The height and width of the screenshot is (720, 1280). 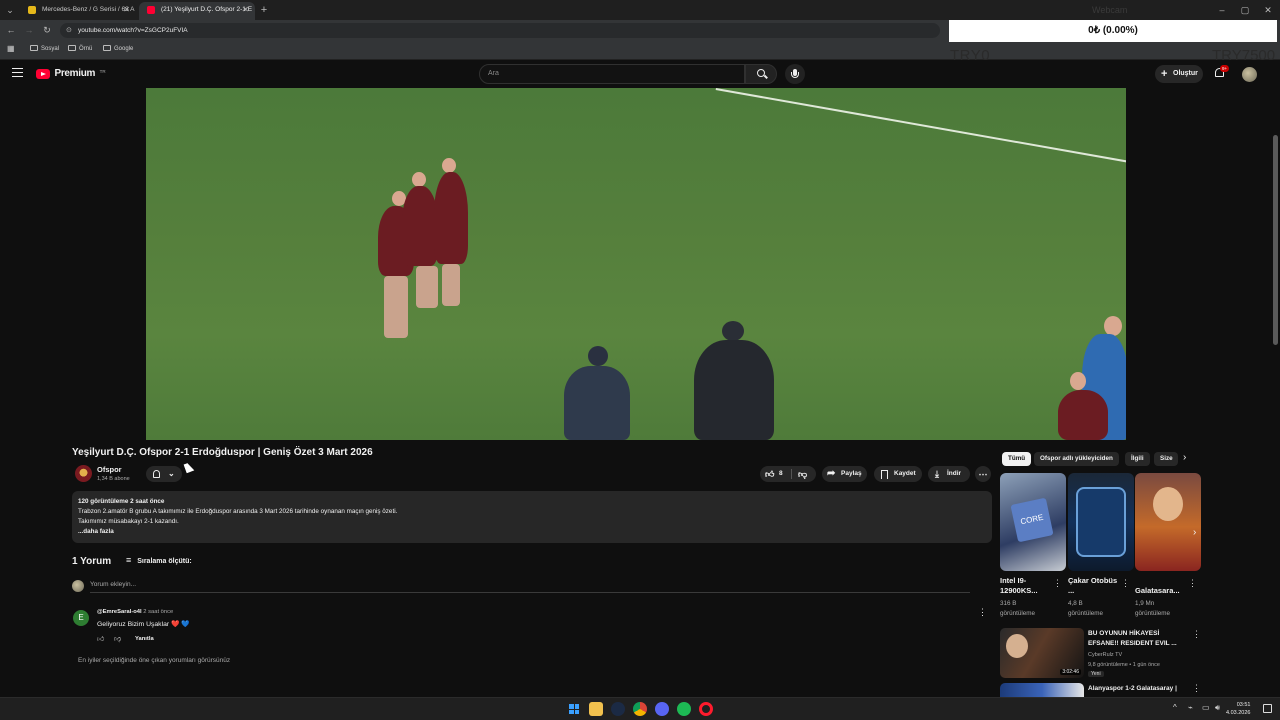 What do you see at coordinates (71, 75) in the screenshot?
I see `youtube-logo: Premium TR` at bounding box center [71, 75].